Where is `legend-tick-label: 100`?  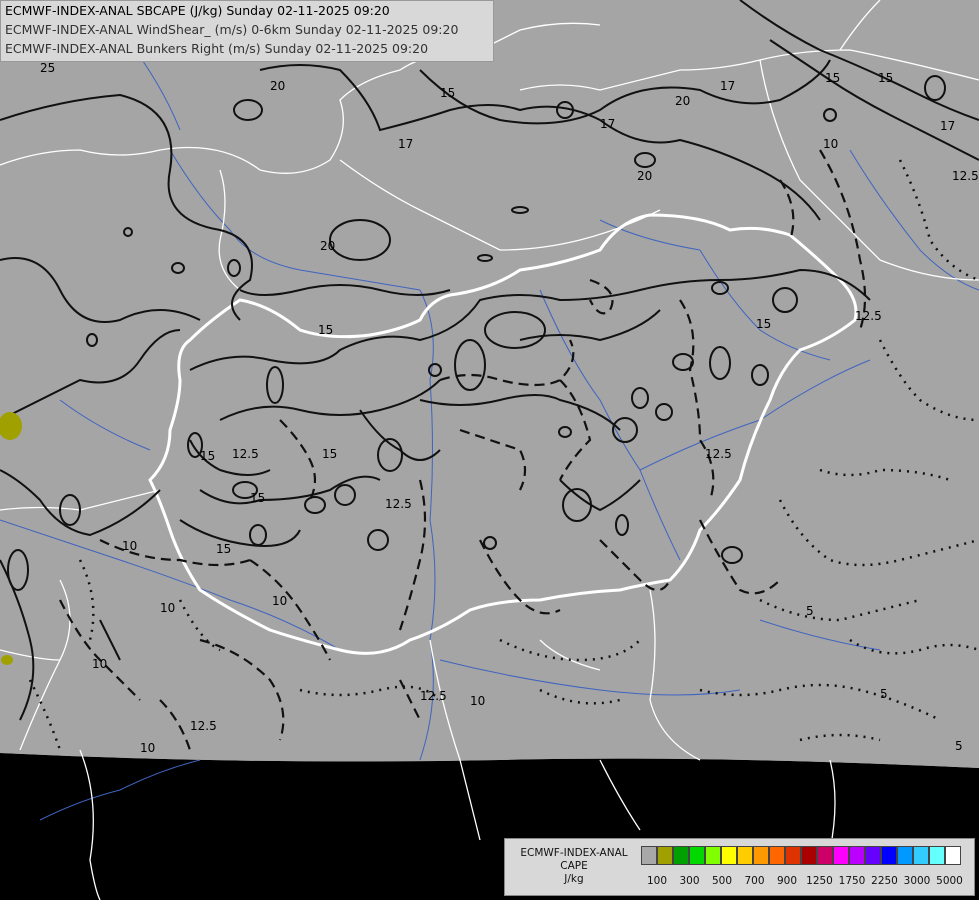 legend-tick-label: 100 is located at coordinates (657, 881).